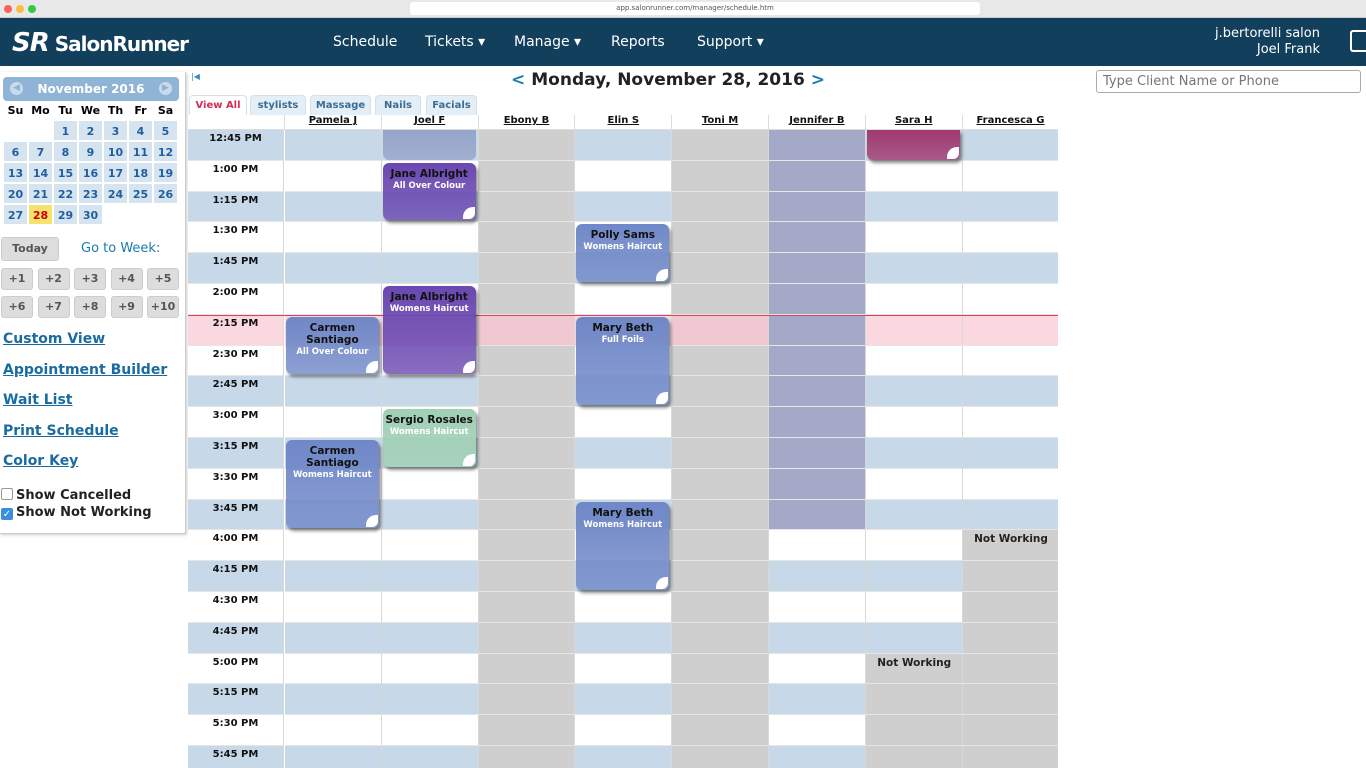 This screenshot has width=1366, height=768. What do you see at coordinates (40, 172) in the screenshot?
I see `calendar-day: 14` at bounding box center [40, 172].